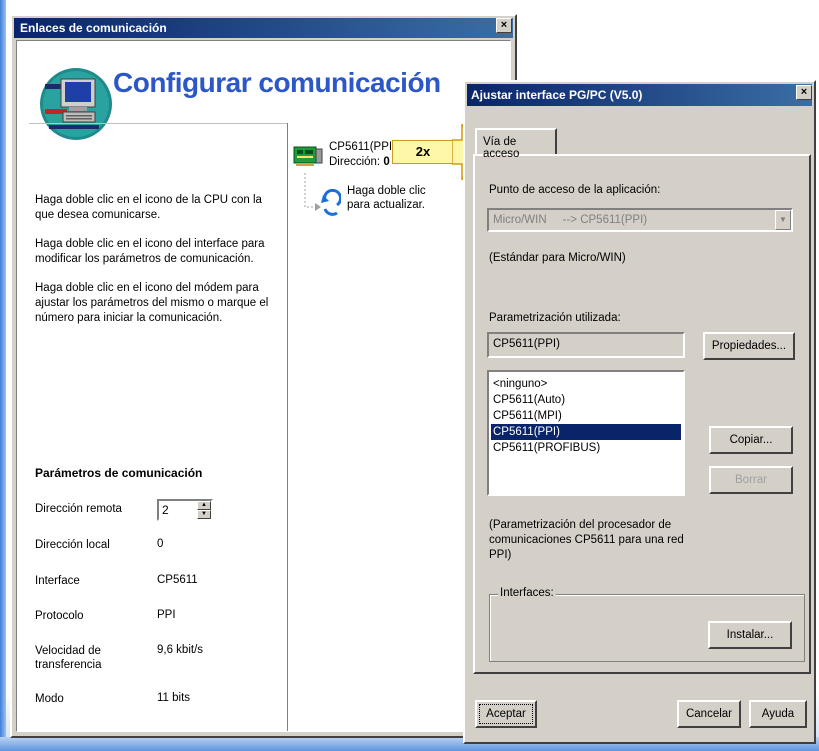 The width and height of the screenshot is (819, 751). What do you see at coordinates (185, 510) in the screenshot?
I see `remote-address-spinner: 2 ▲ ▼` at bounding box center [185, 510].